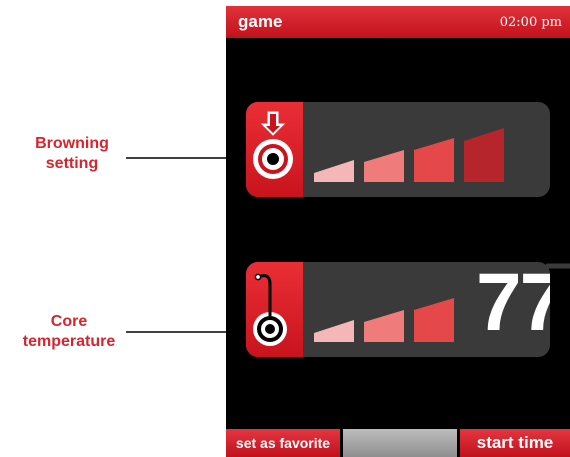 The image size is (570, 457). I want to click on temperature-probe-icon, so click(274, 309).